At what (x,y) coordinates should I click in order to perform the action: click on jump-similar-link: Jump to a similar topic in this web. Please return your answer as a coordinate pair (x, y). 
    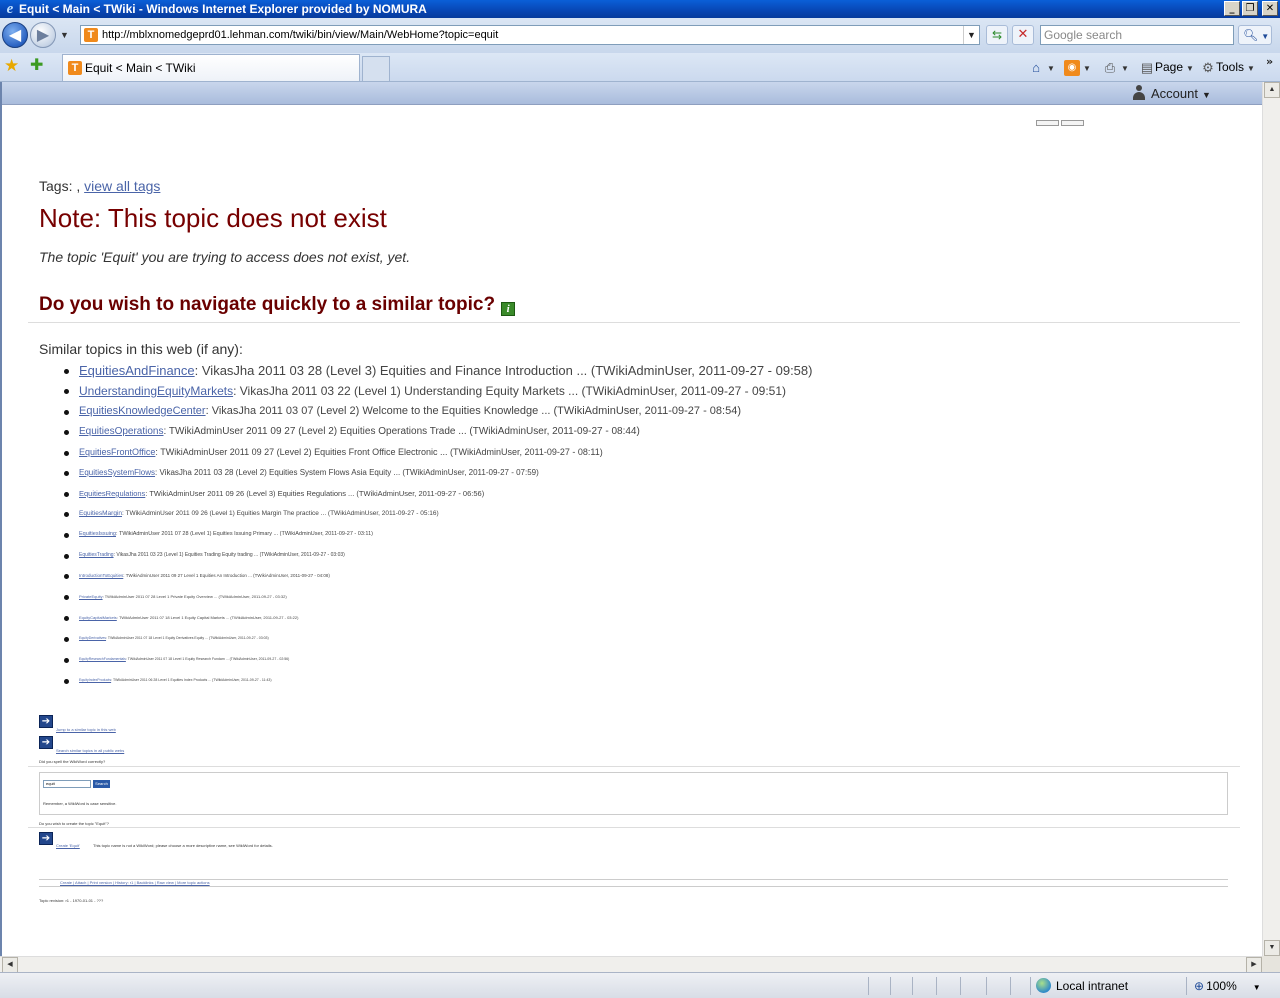
    Looking at the image, I should click on (86, 729).